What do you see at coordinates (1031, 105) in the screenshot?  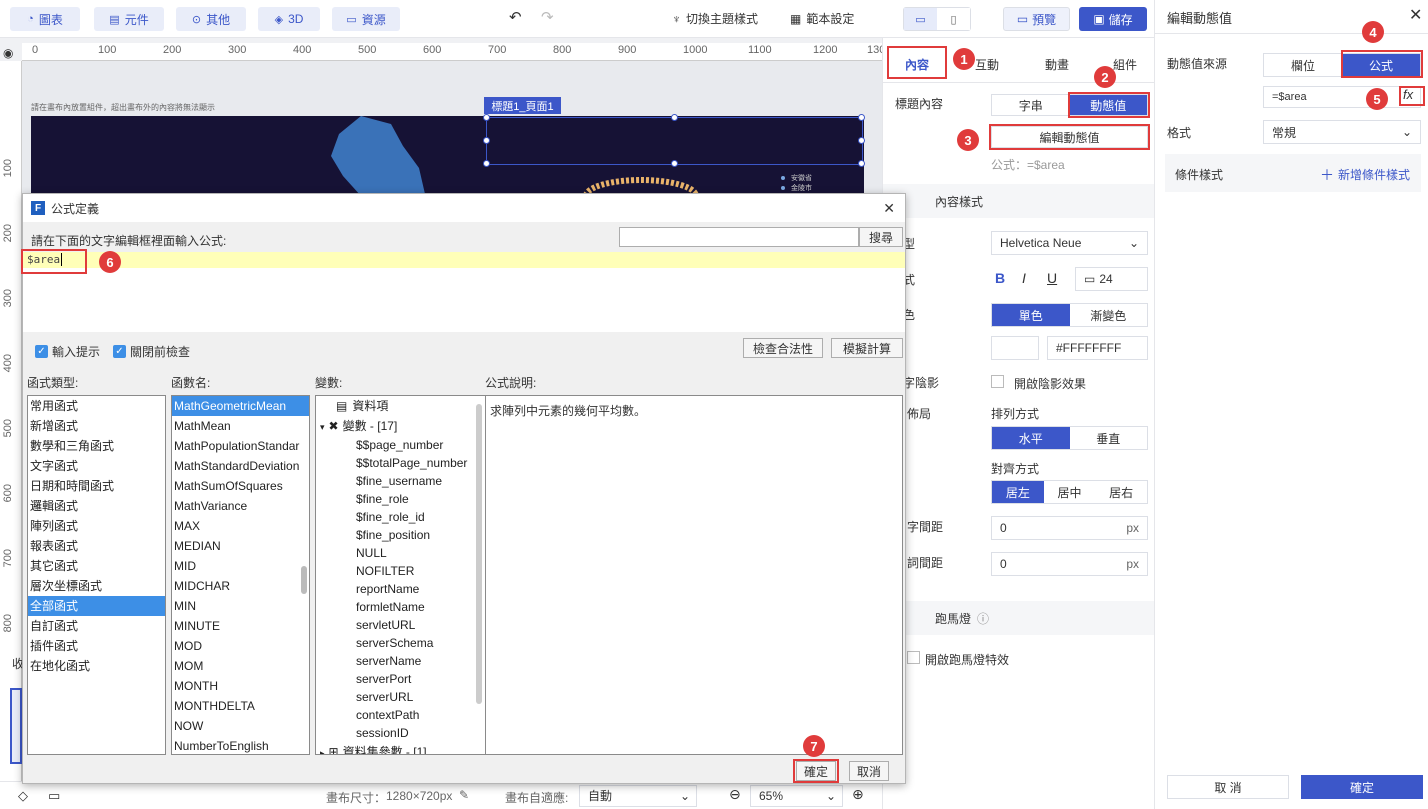 I see `string-option: 字串` at bounding box center [1031, 105].